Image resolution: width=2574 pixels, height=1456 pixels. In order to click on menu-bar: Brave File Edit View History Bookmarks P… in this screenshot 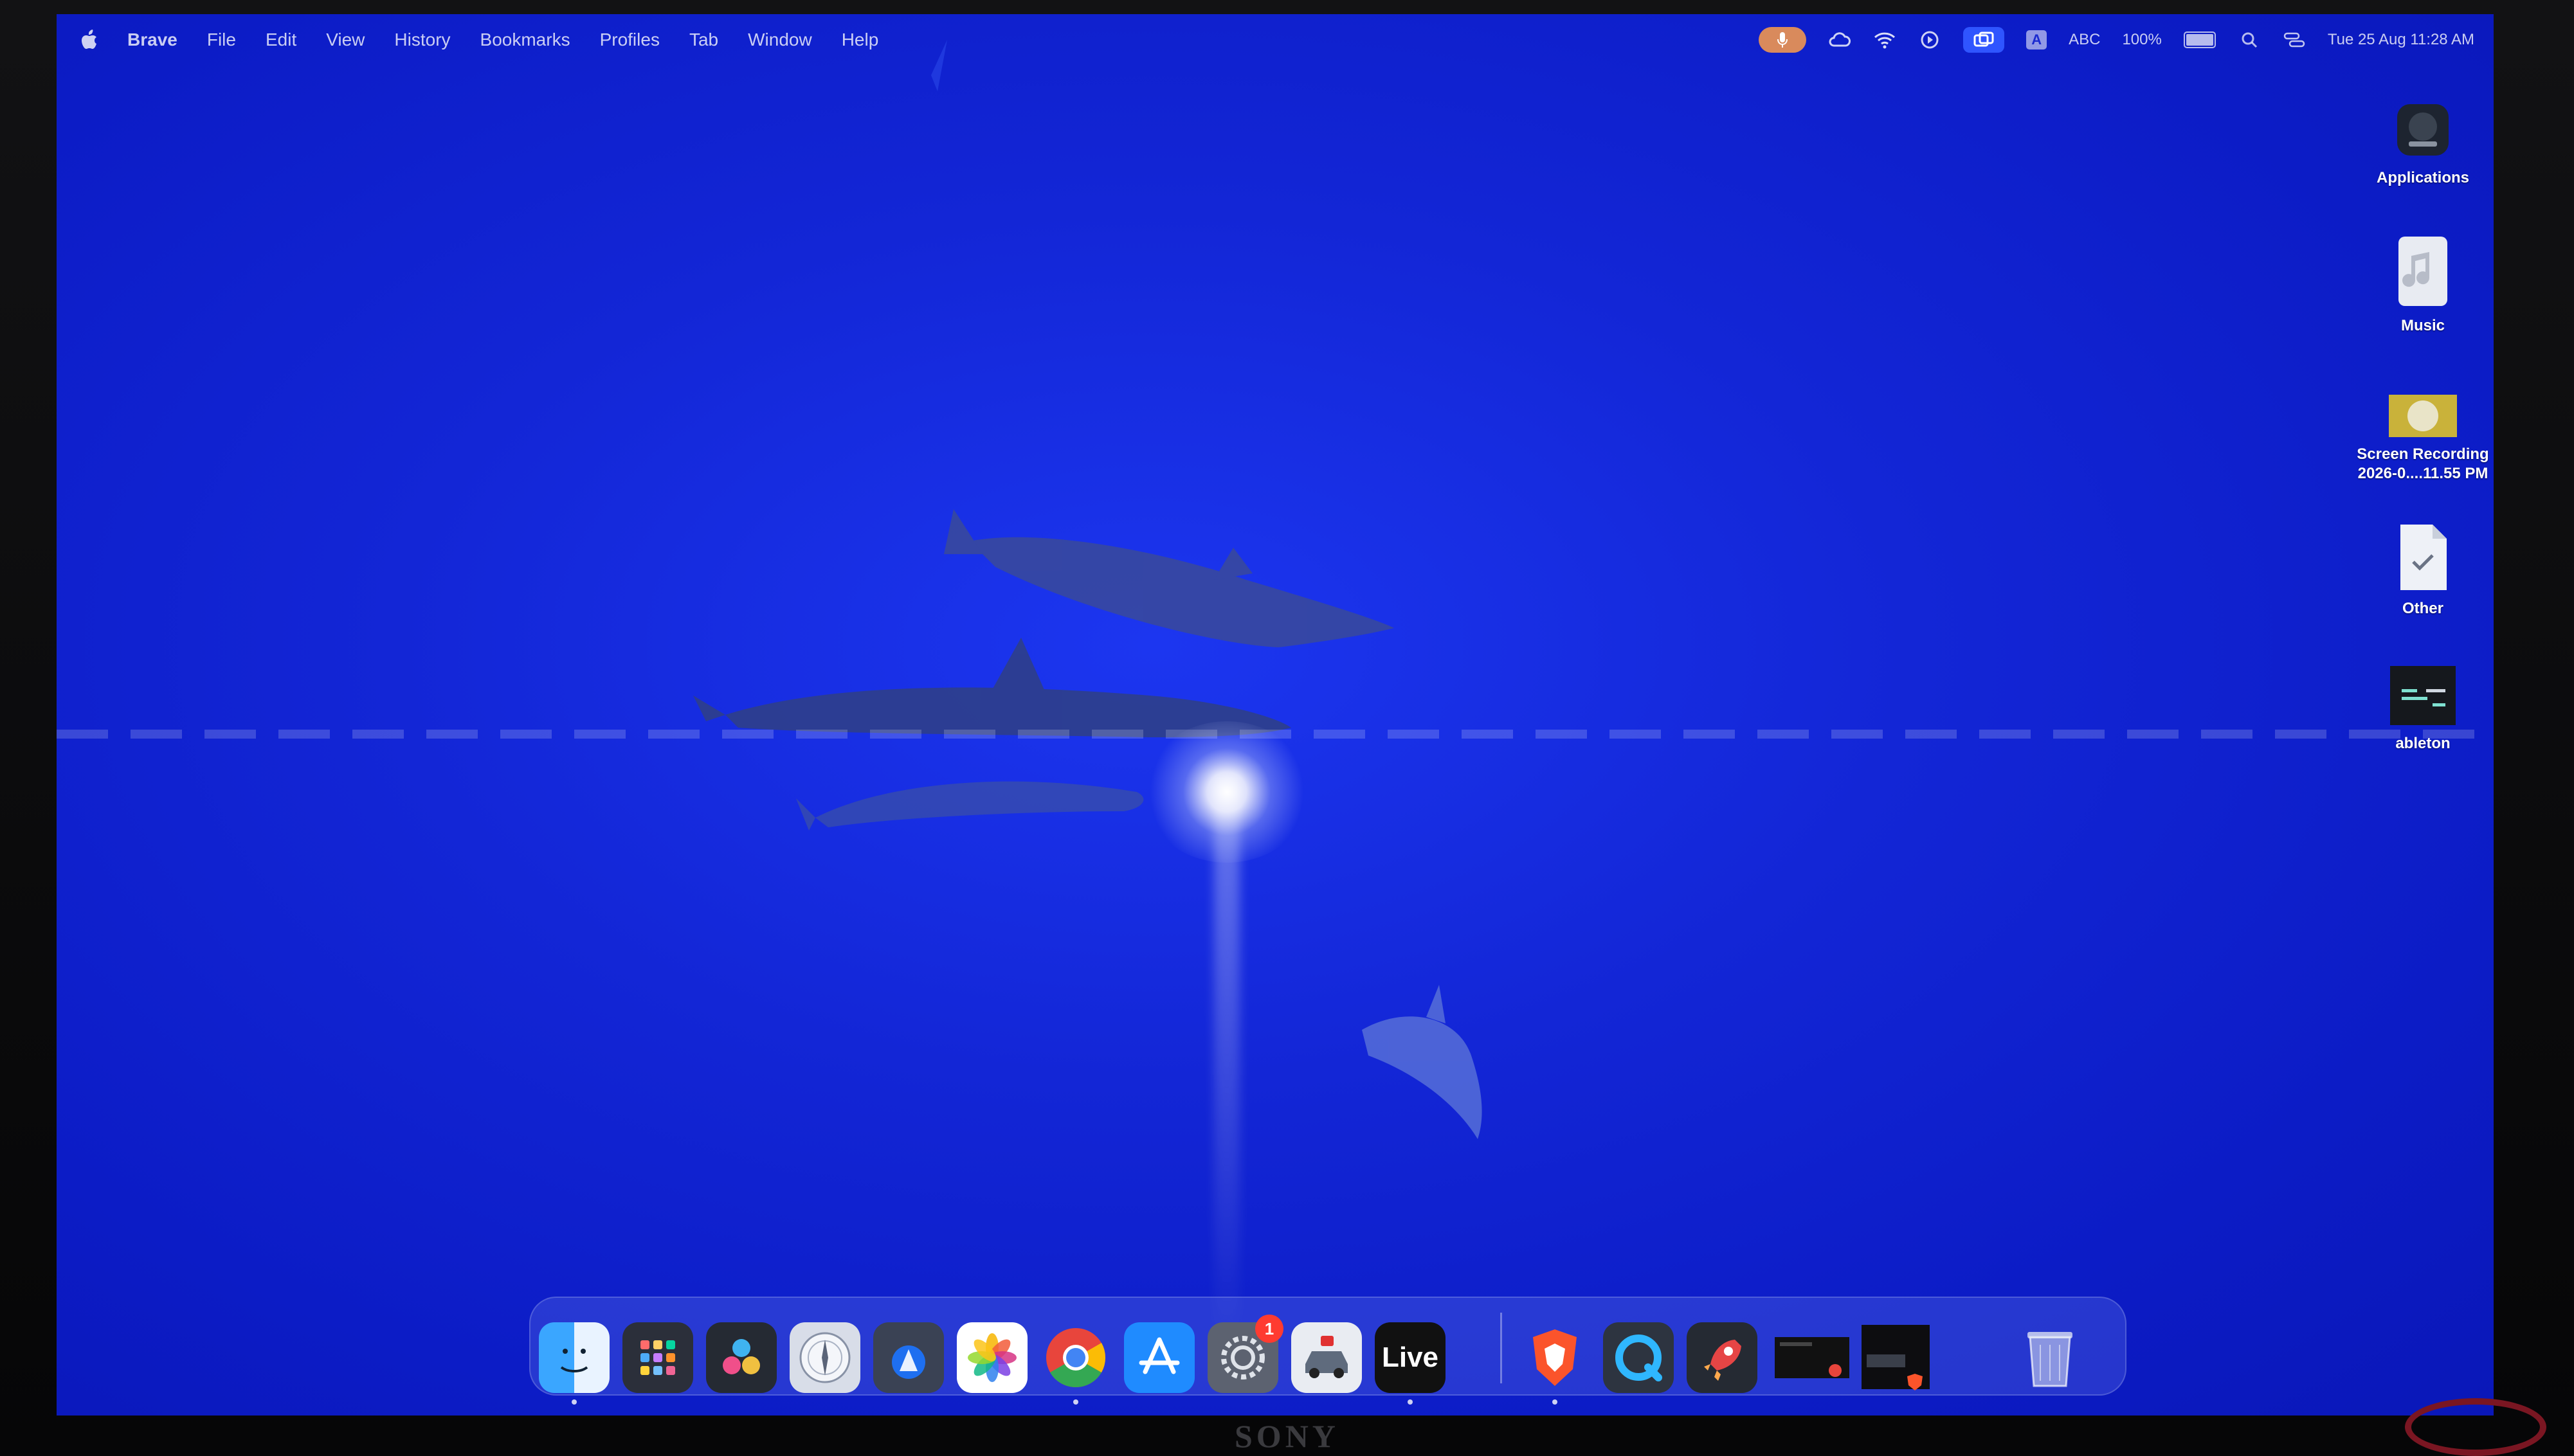, I will do `click(1275, 40)`.